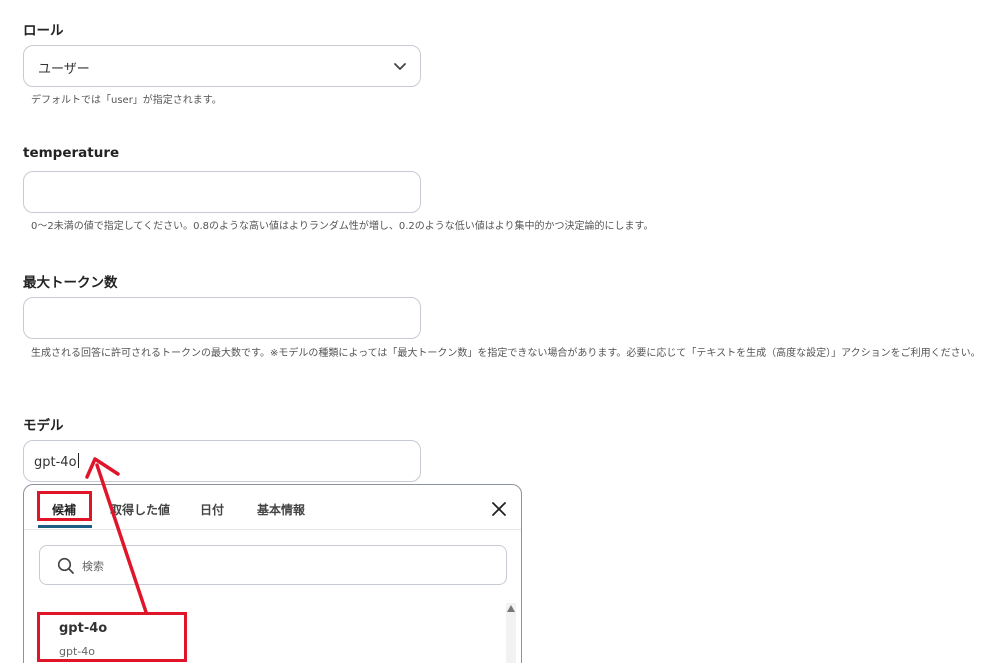 The width and height of the screenshot is (1001, 663). I want to click on model-input: gpt-4o, so click(222, 461).